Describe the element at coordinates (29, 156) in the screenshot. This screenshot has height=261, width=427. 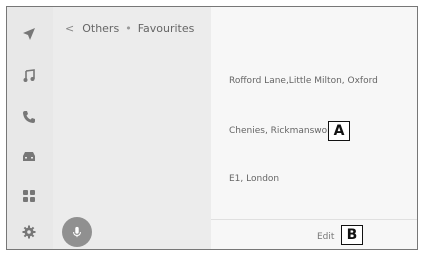
I see `car-icon` at that location.